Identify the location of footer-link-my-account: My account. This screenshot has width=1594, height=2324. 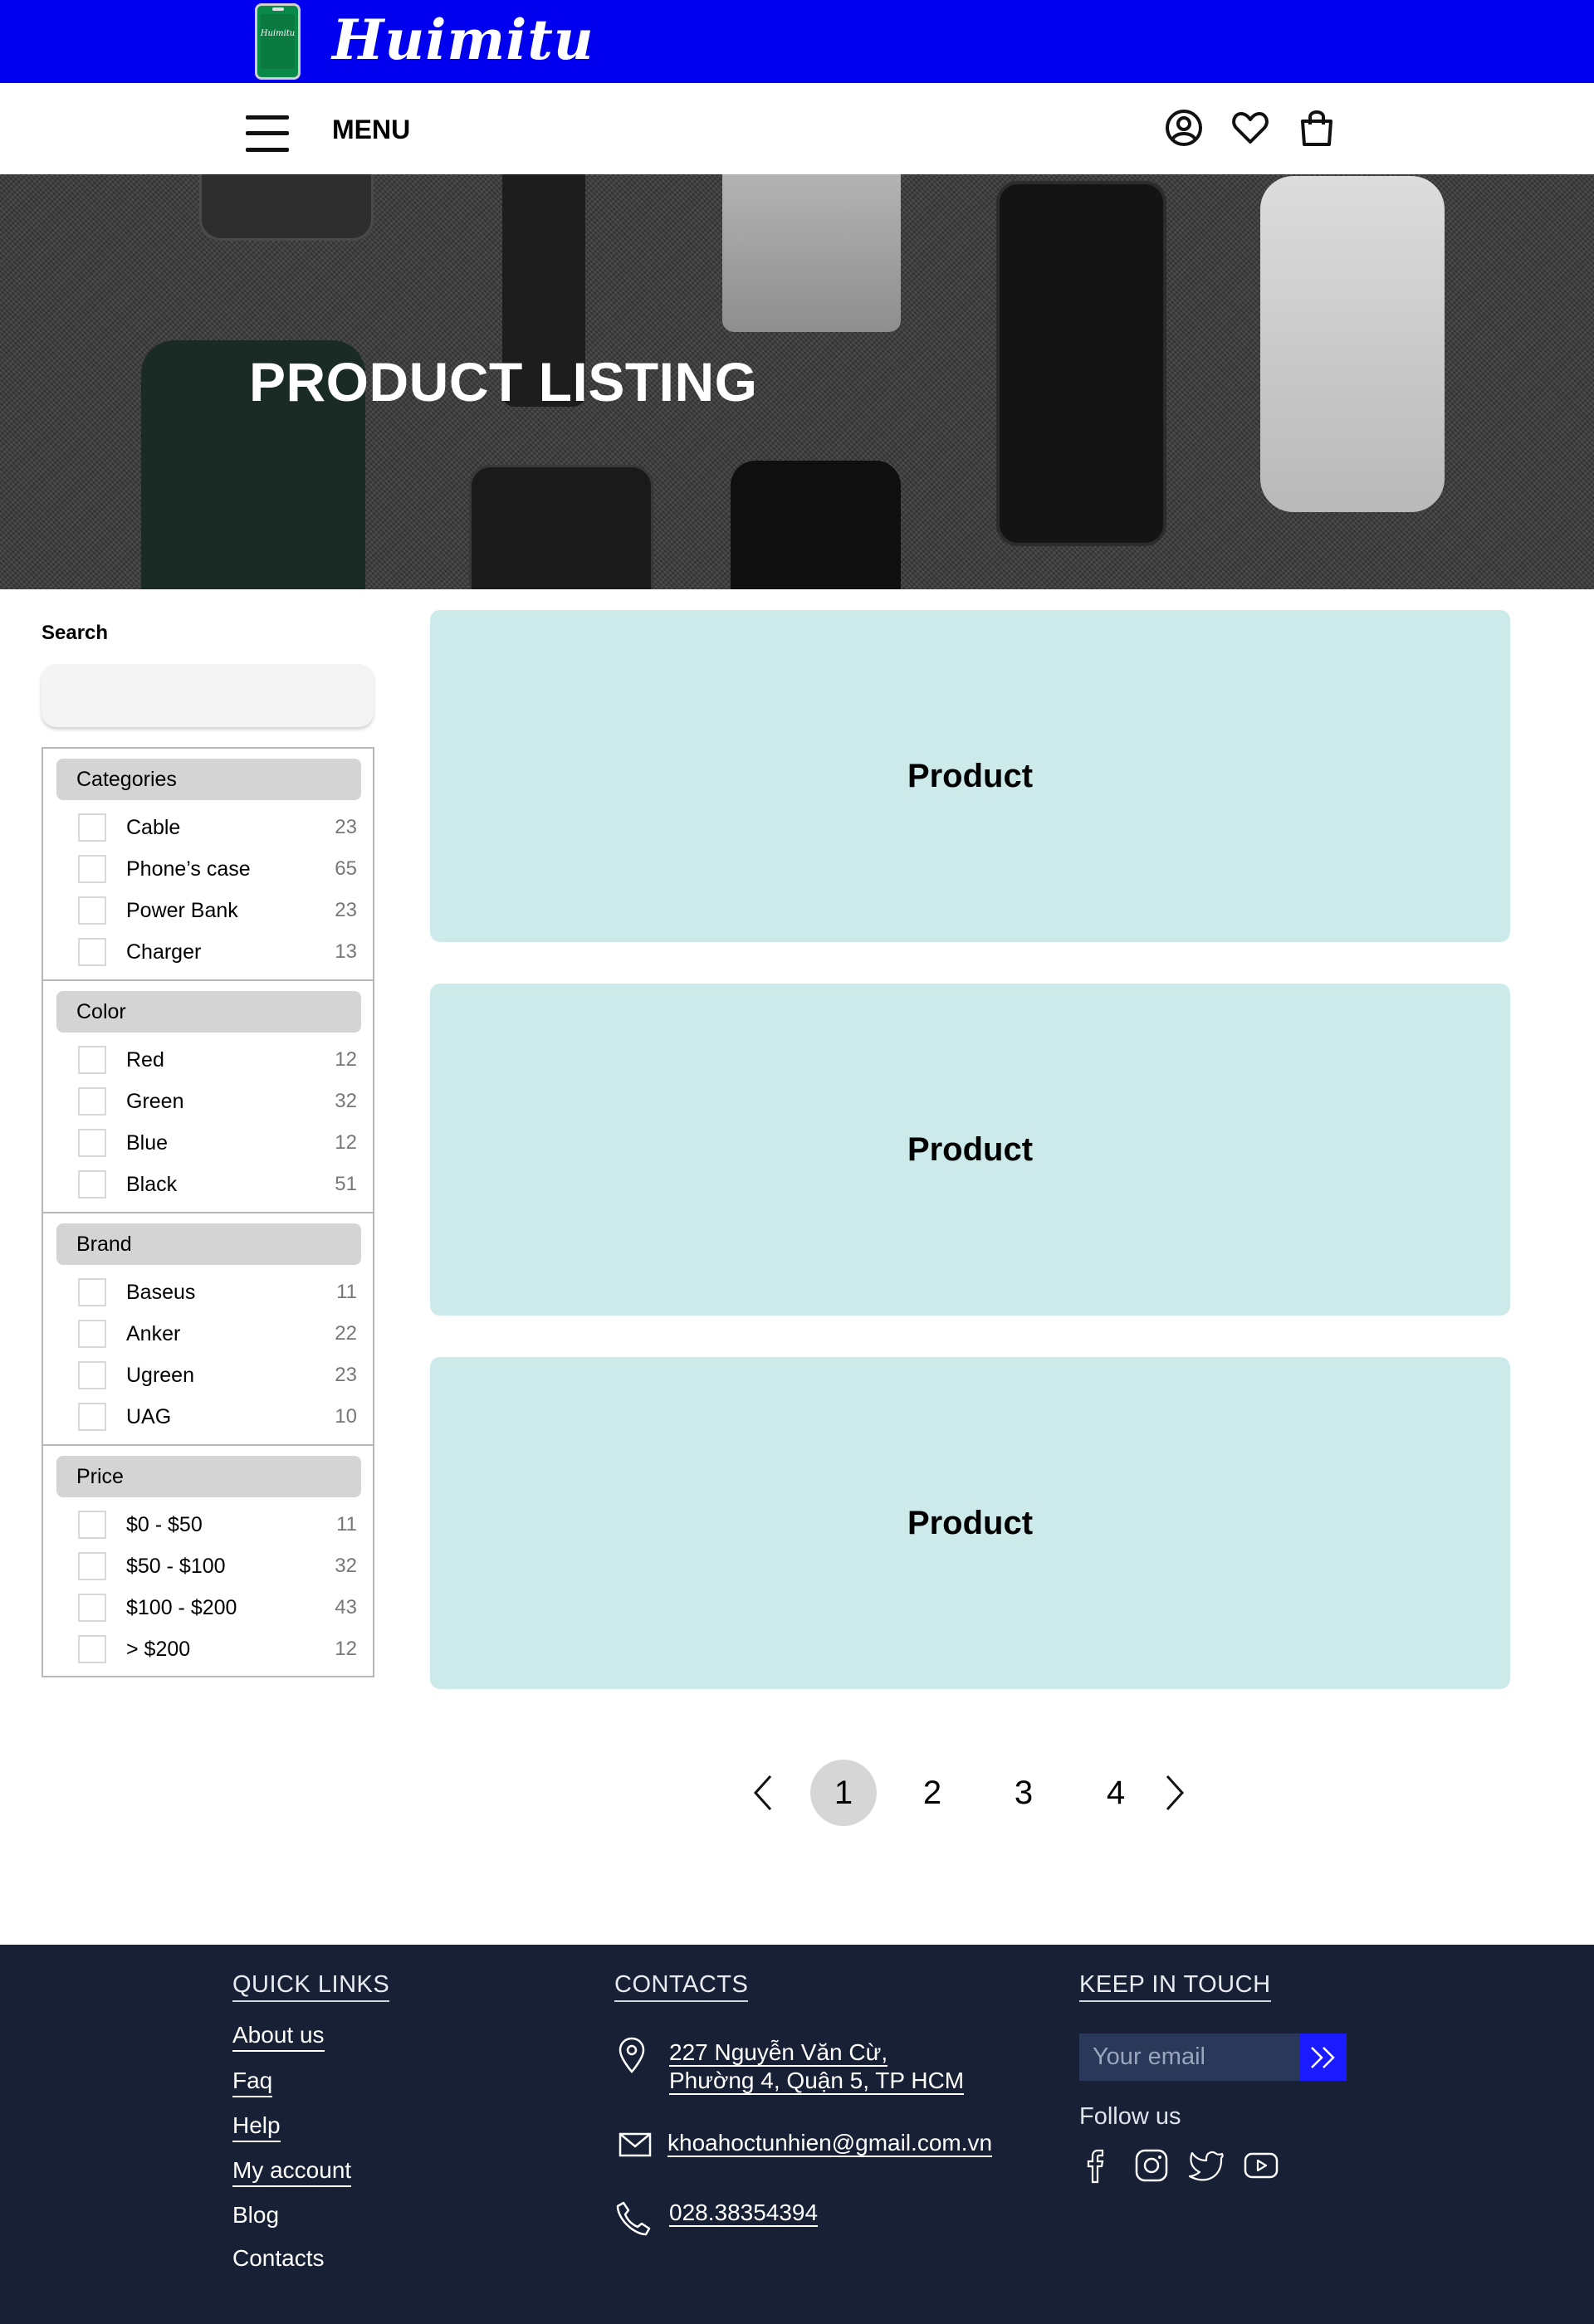
(292, 2171).